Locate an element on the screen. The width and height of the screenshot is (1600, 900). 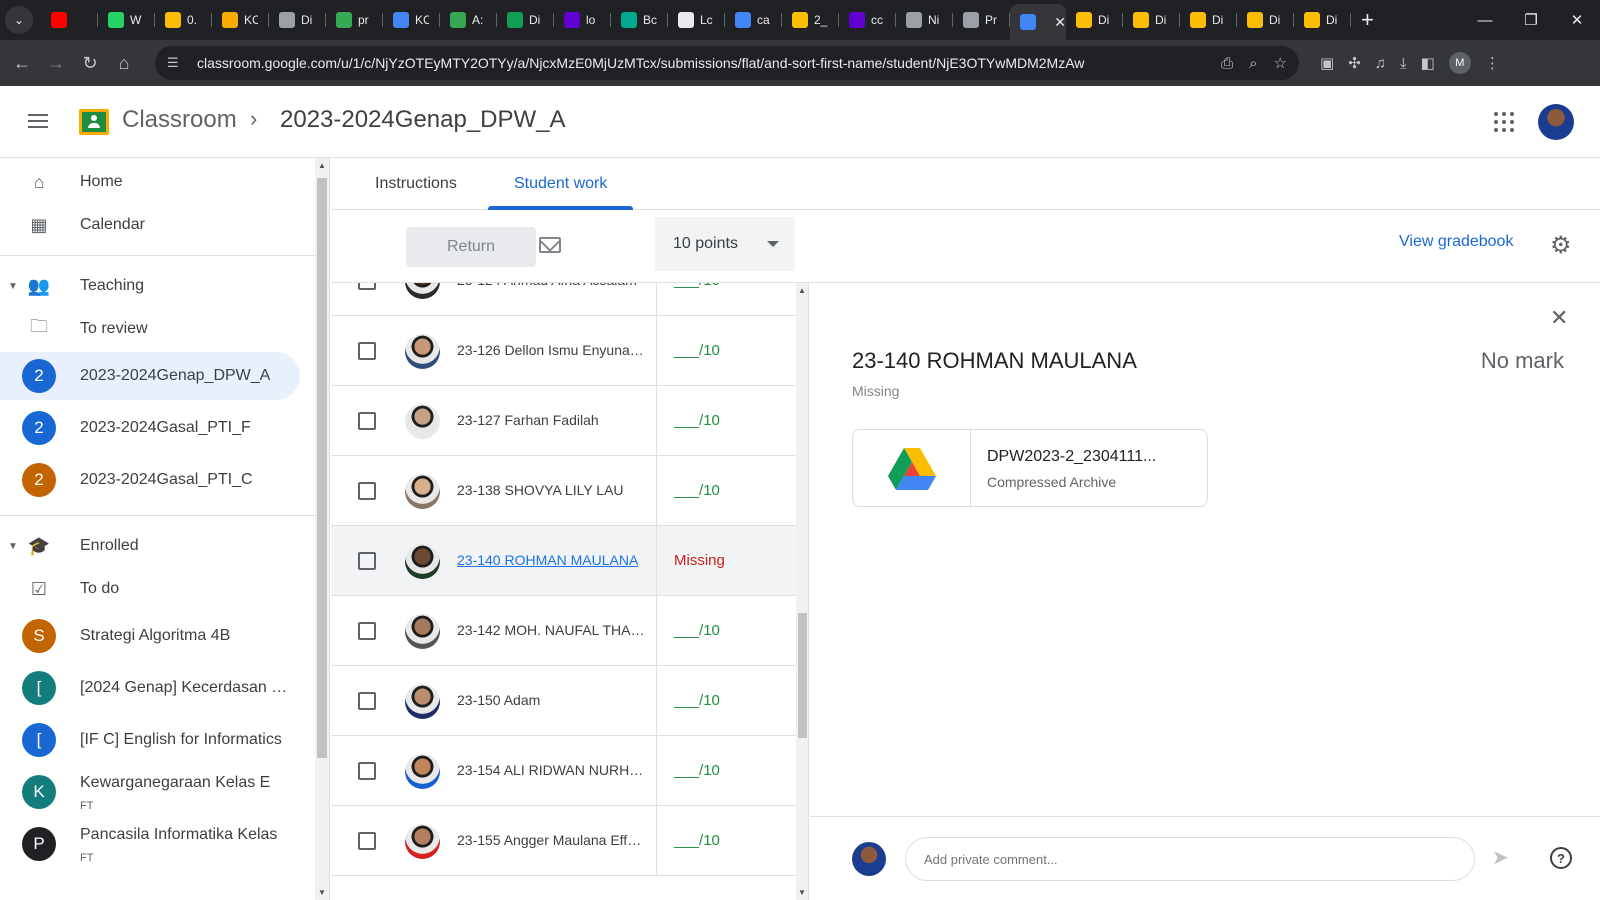
classroom-logo-icon is located at coordinates (94, 122).